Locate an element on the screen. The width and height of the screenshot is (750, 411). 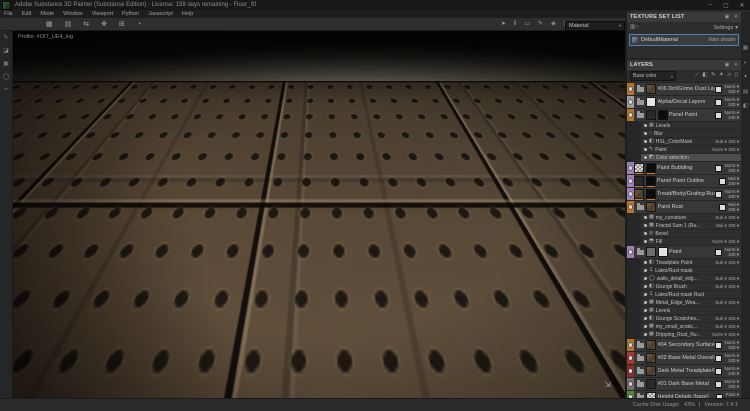
layer-effect-row: ◯ walls_detail_edg... Sub ▾ 100 ▾ is located at coordinates (691, 278).